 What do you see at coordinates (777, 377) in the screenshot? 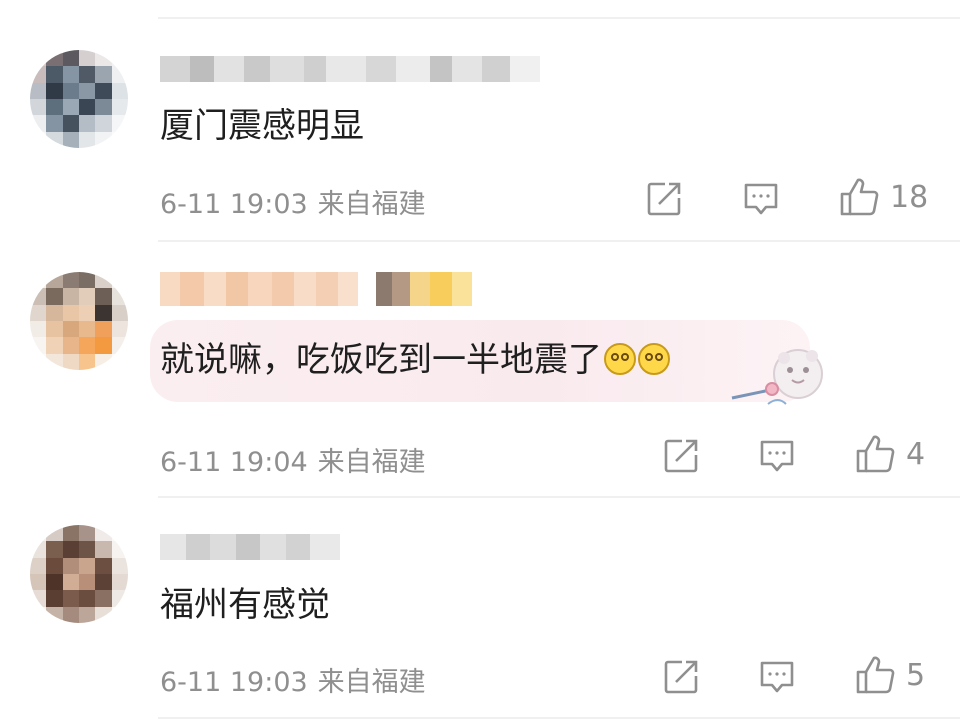
I see `bubble-decoration-icon` at bounding box center [777, 377].